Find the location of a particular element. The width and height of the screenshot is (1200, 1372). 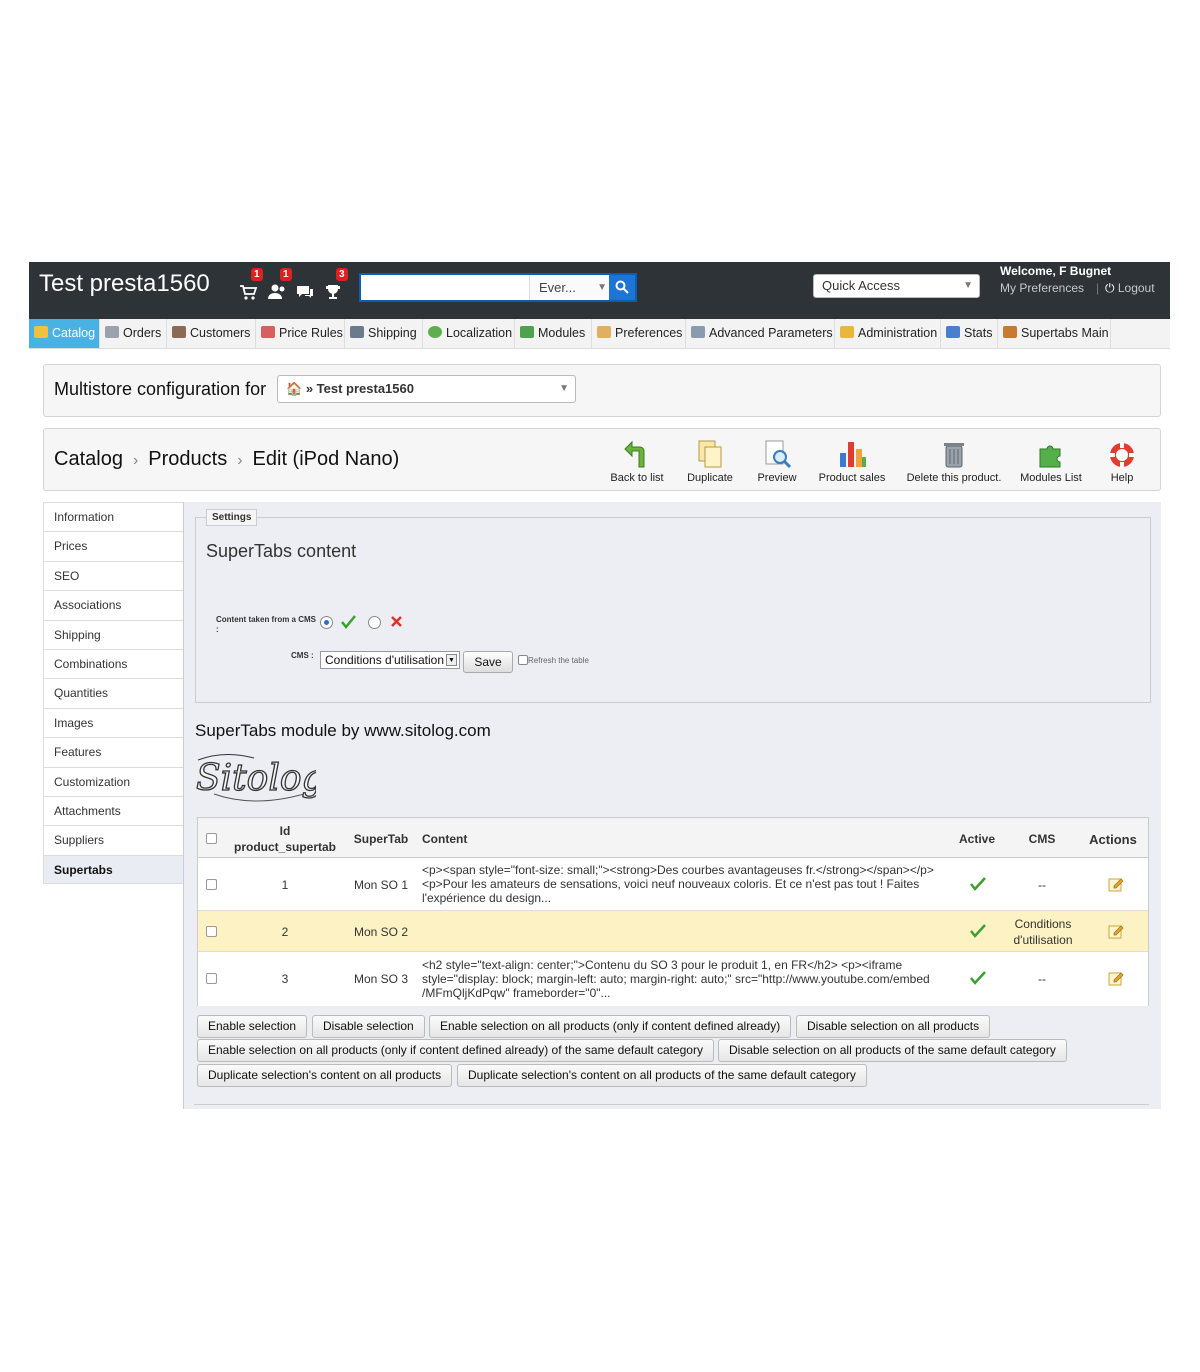

modules-list-button: Modules List is located at coordinates (1051, 464).